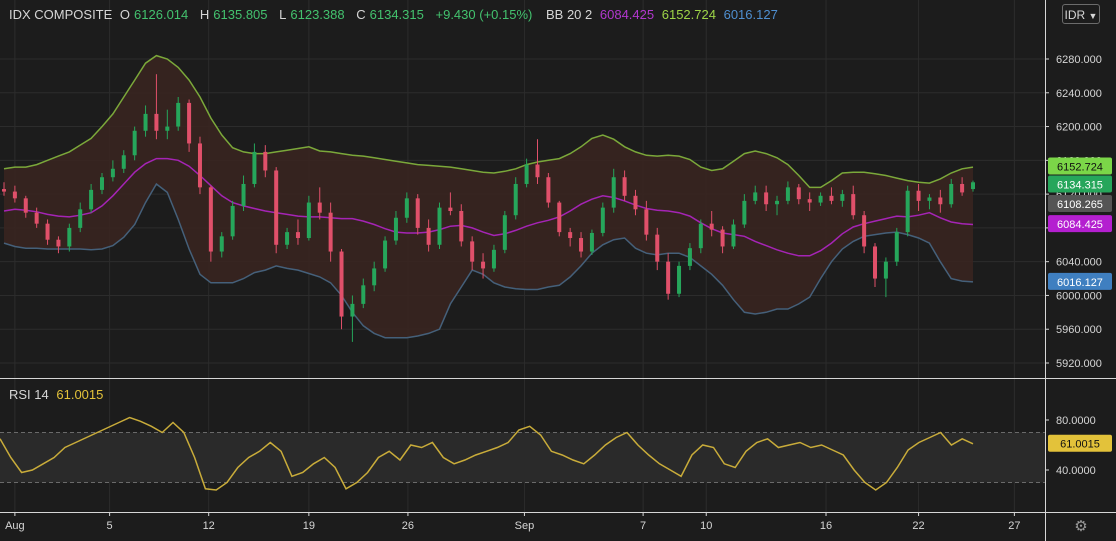 The height and width of the screenshot is (541, 1116). Describe the element at coordinates (1080, 205) in the screenshot. I see `price-label-text: 6108.265` at that location.